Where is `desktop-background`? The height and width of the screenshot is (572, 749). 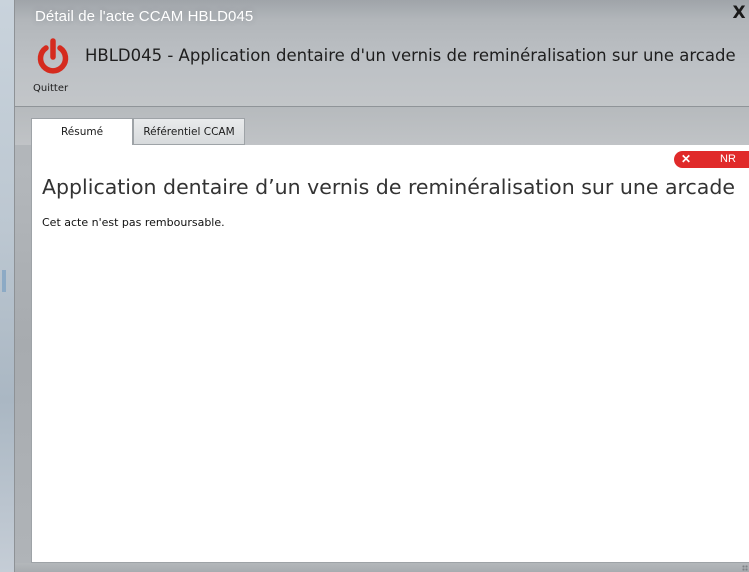 desktop-background is located at coordinates (7, 286).